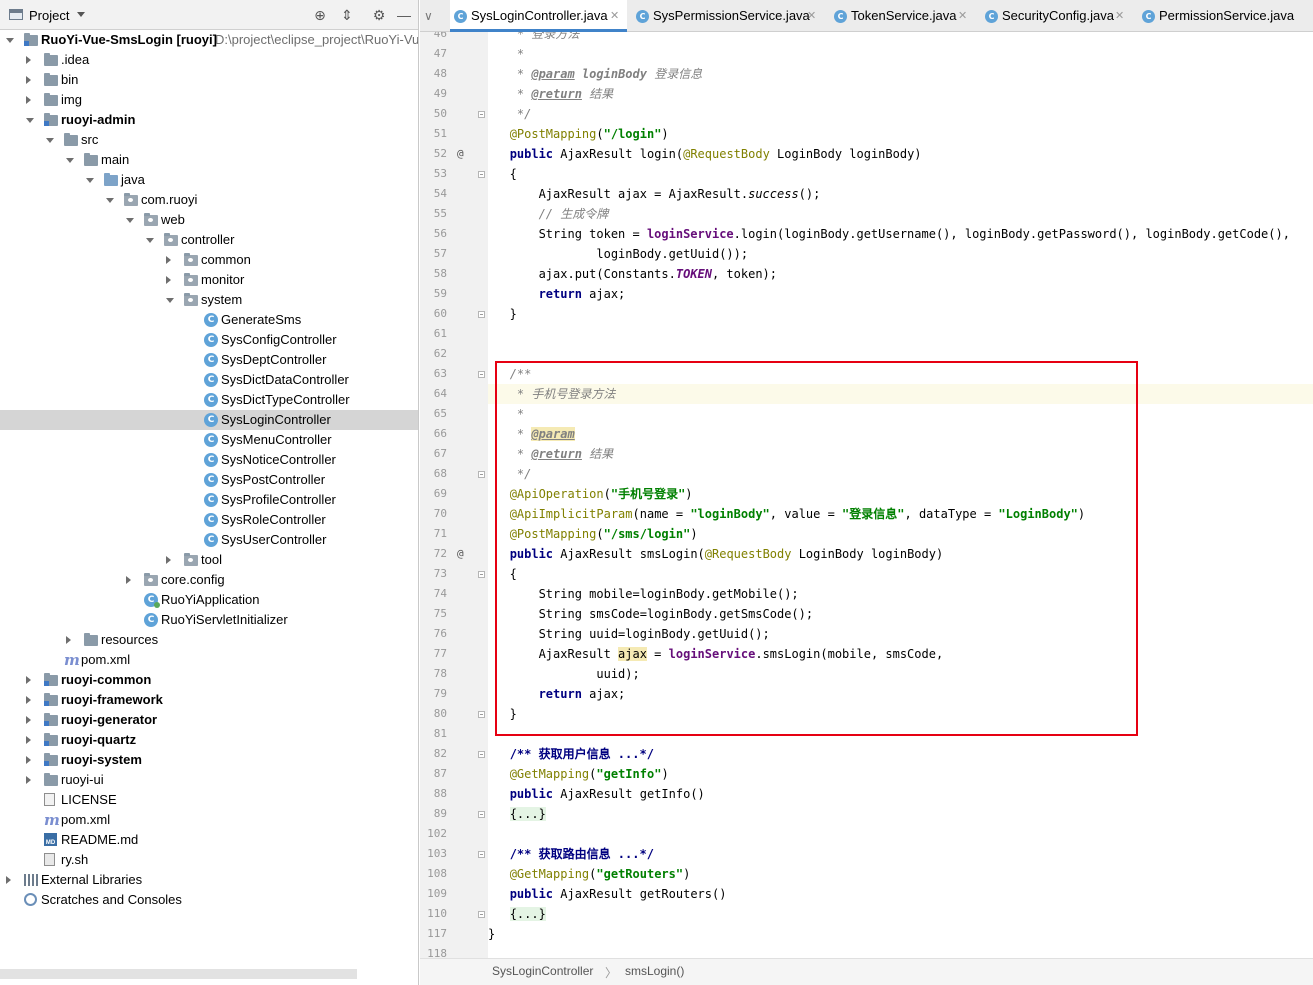  I want to click on tree-item: C SysDictDataController, so click(209, 380).